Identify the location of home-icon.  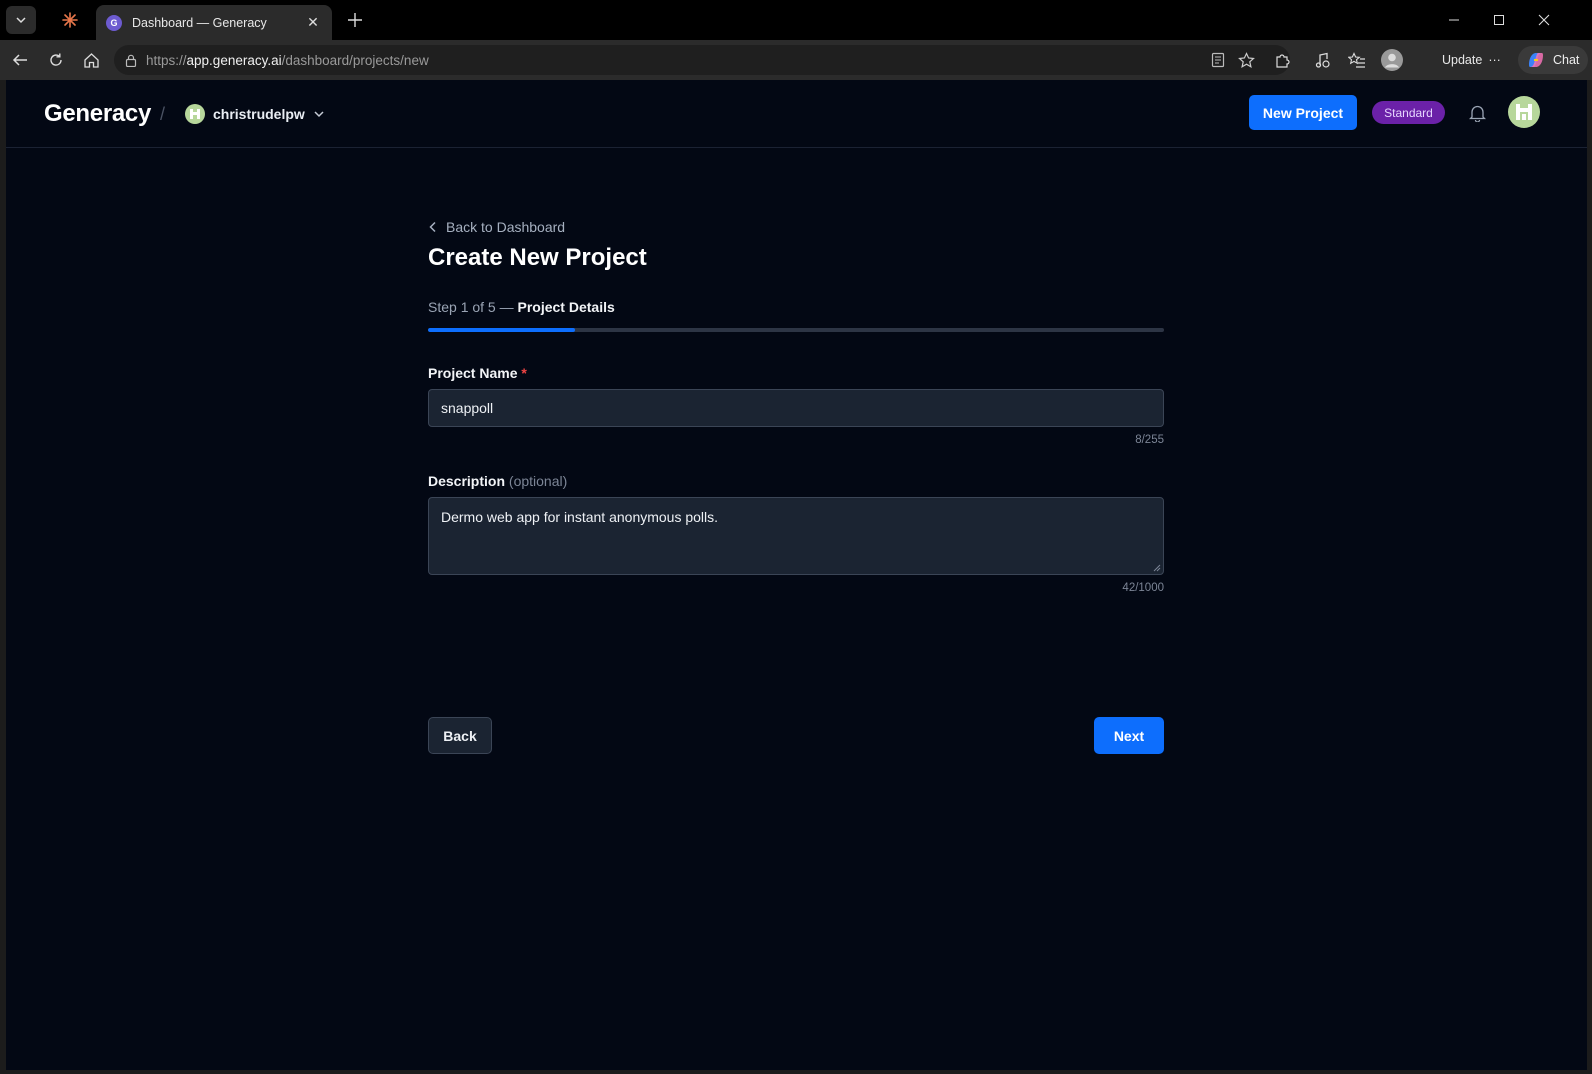
(91, 60).